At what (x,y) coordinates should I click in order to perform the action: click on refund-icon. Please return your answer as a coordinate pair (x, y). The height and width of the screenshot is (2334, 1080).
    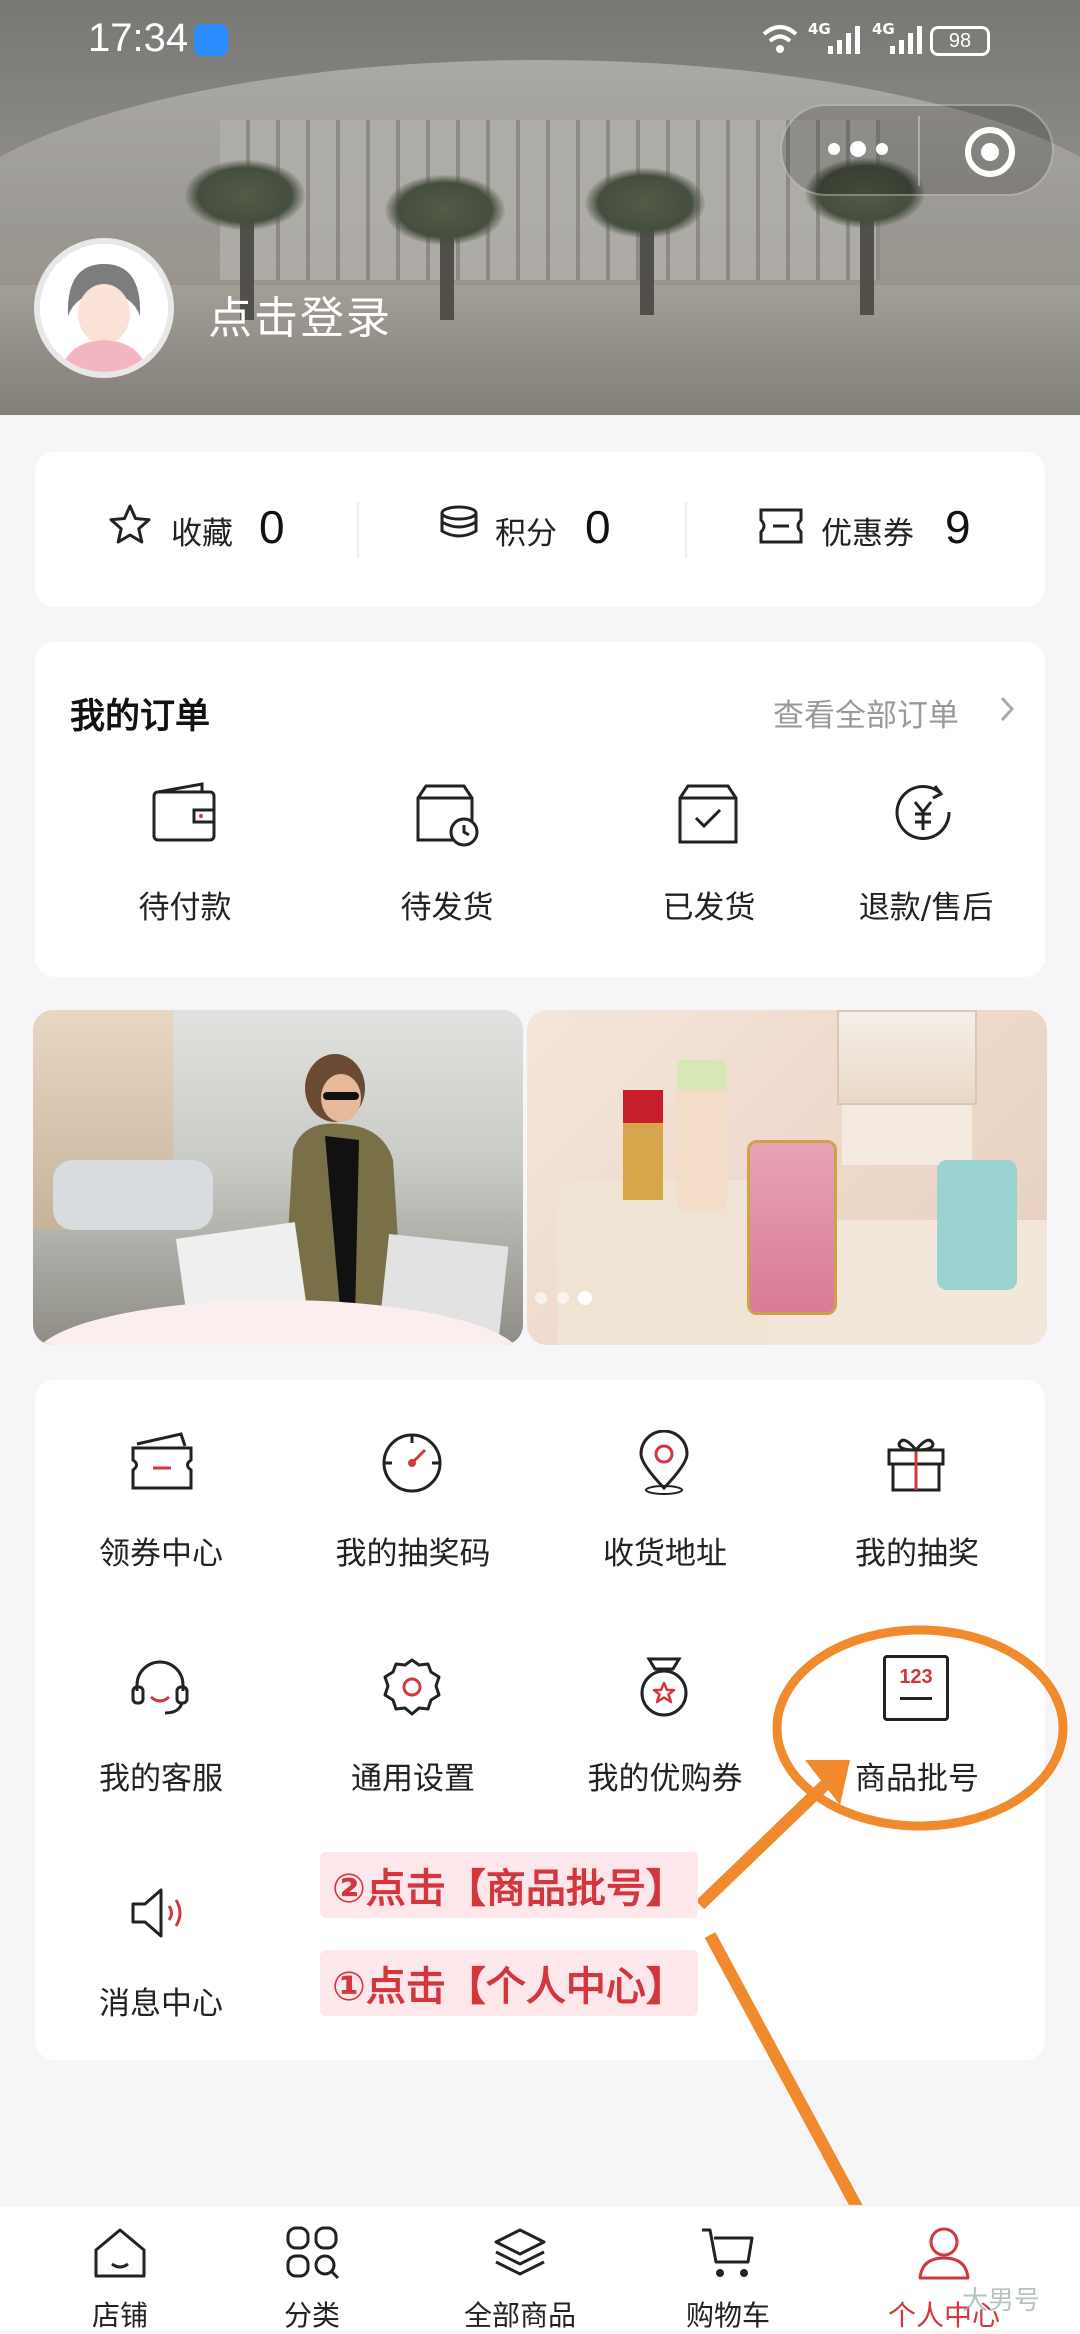
    Looking at the image, I should click on (925, 814).